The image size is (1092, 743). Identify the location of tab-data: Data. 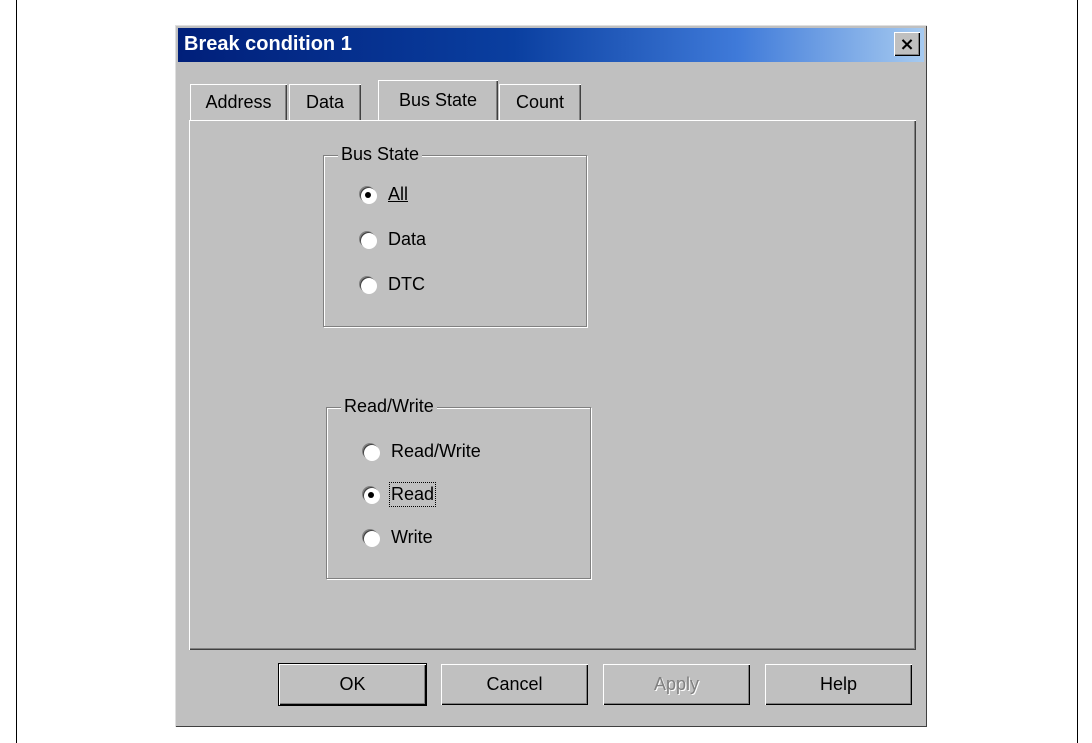
(325, 102).